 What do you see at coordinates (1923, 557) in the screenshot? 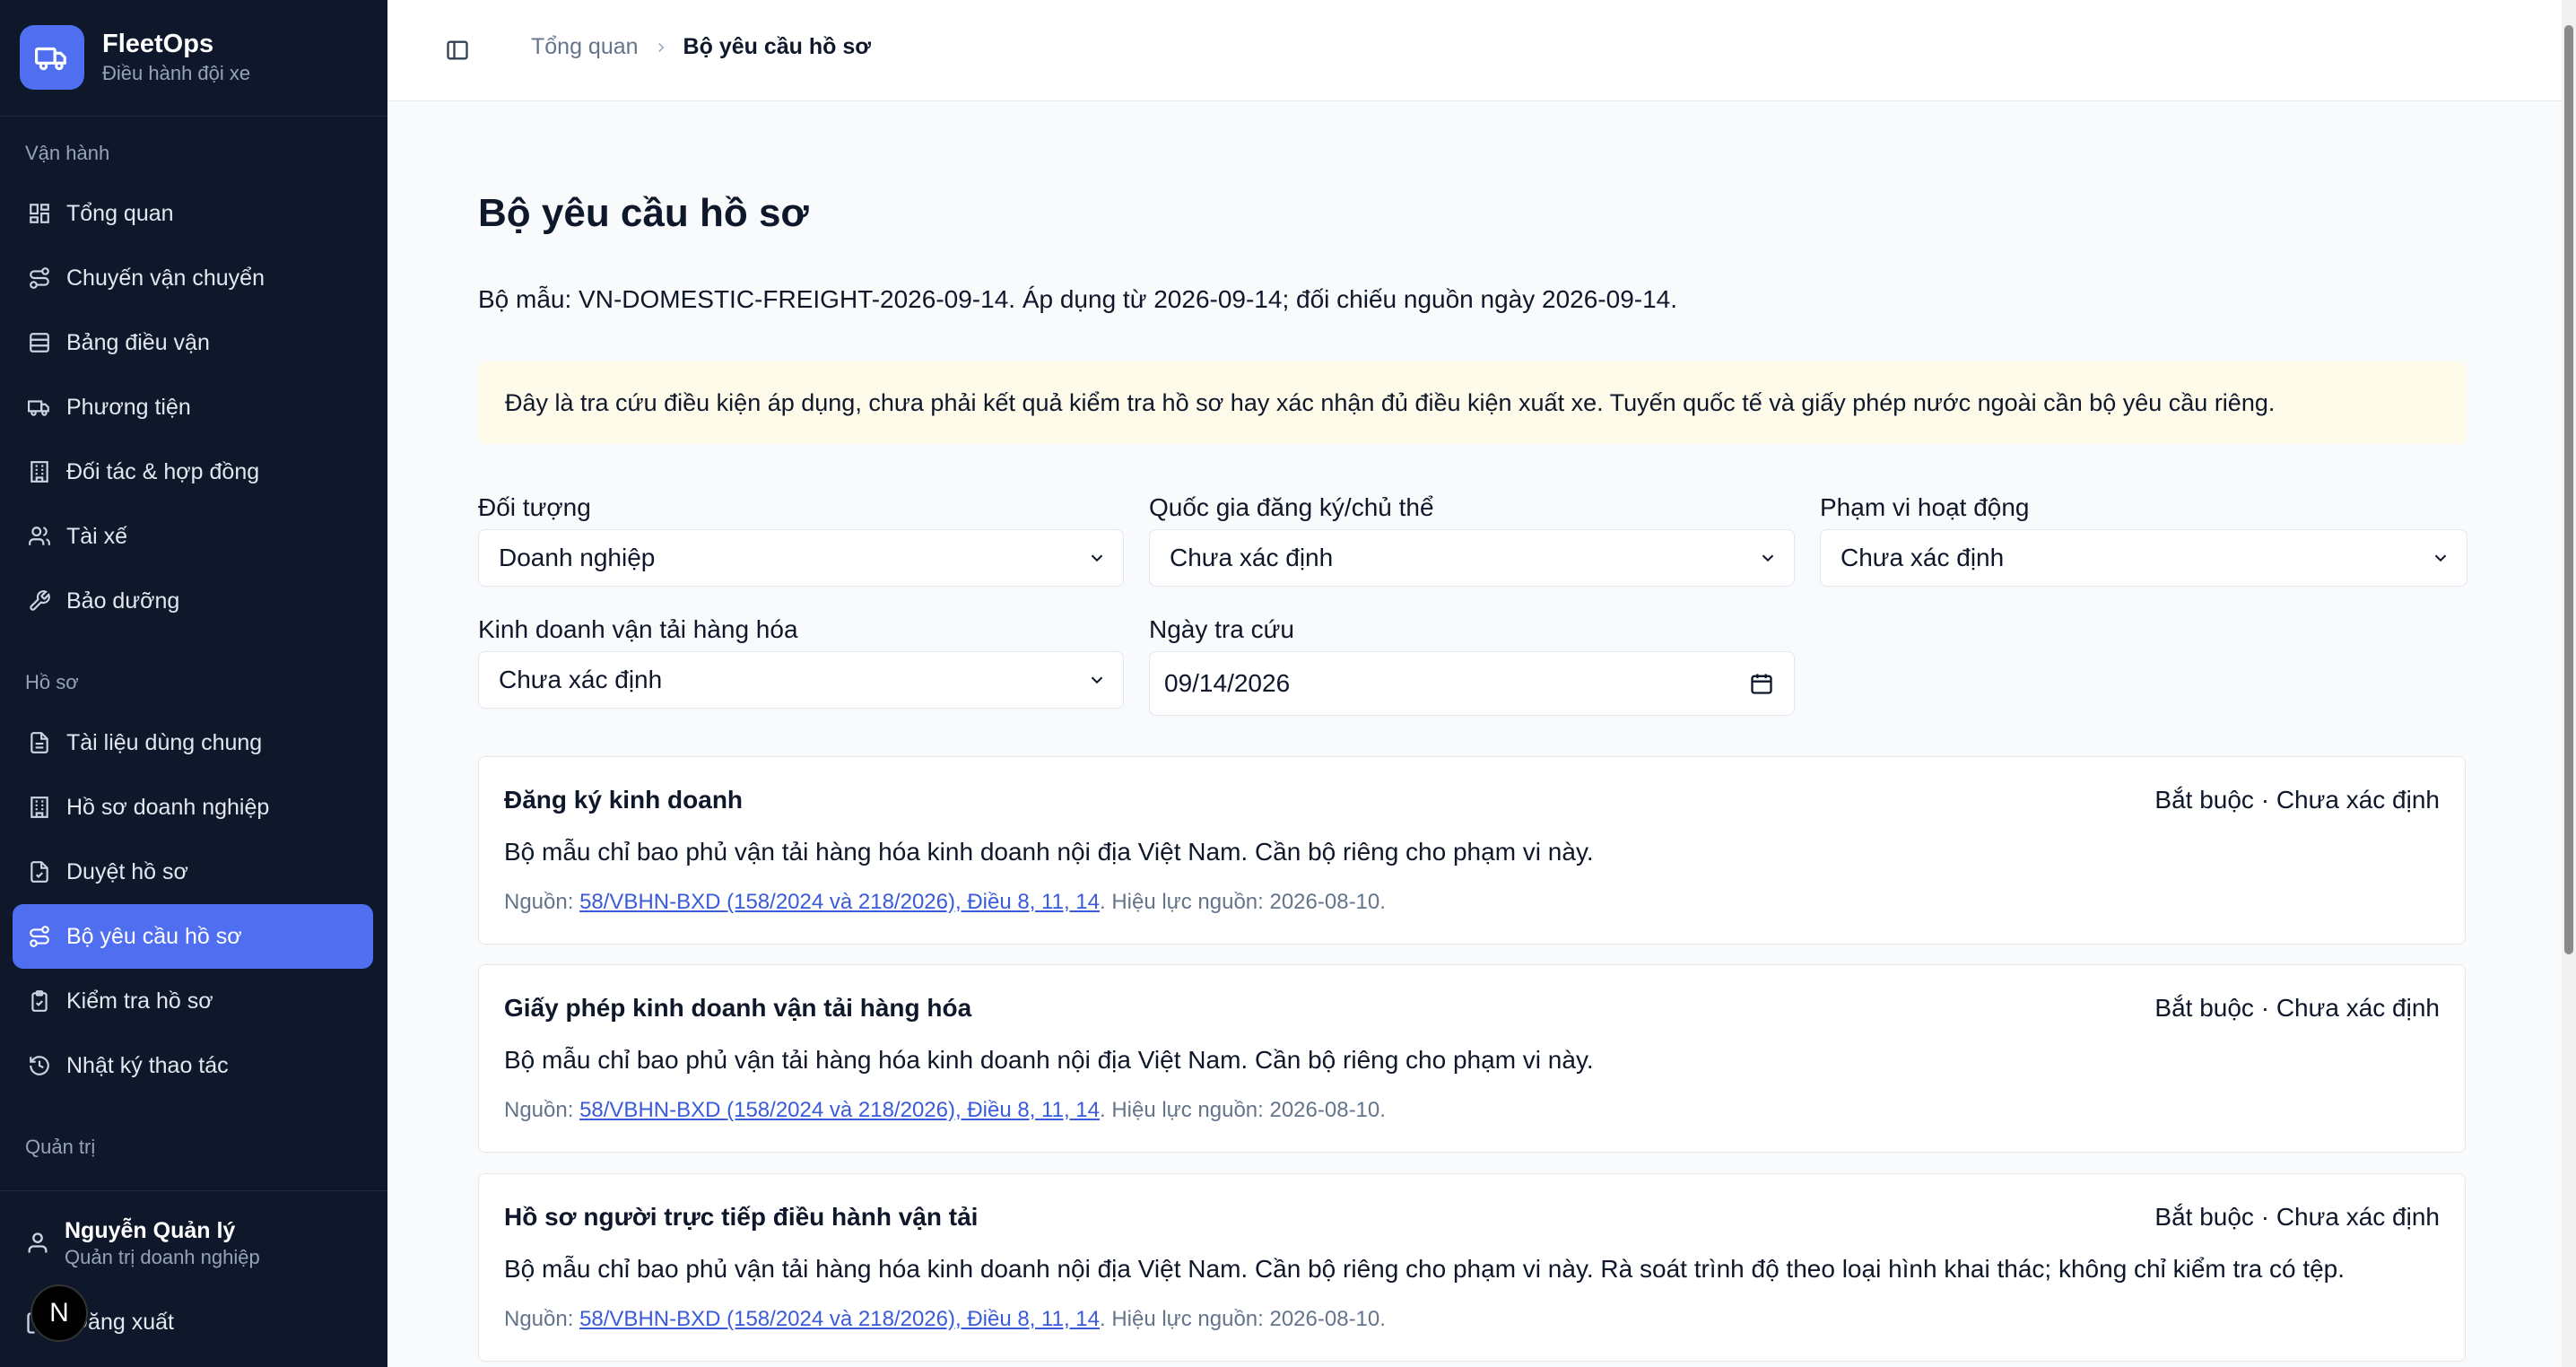
I see `scope-select-value: Chưa xác định` at bounding box center [1923, 557].